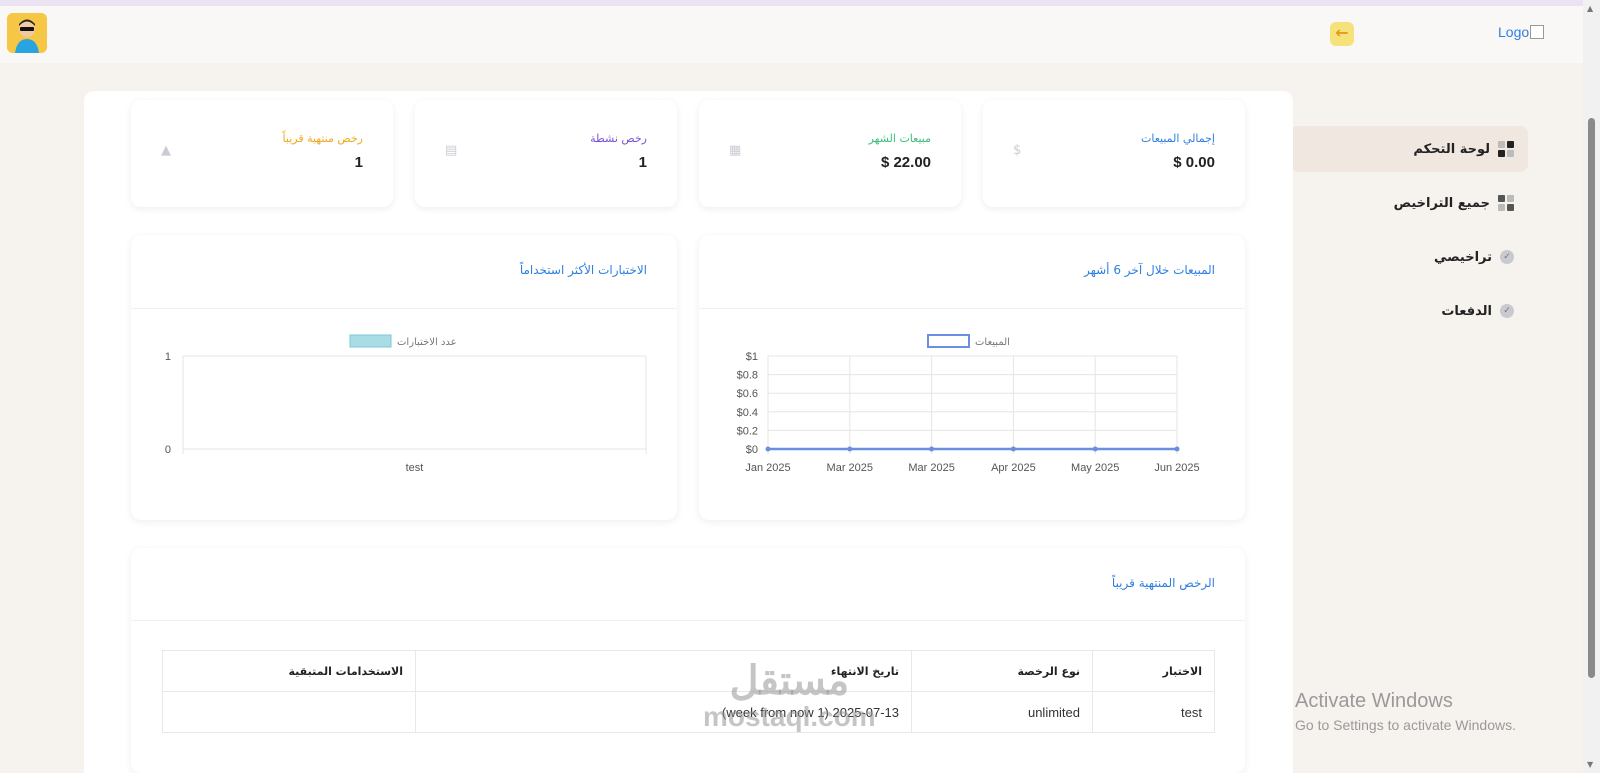 This screenshot has width=1600, height=773. What do you see at coordinates (1409, 149) in the screenshot?
I see `sidebar-item-dashboard: لوحة التحكم` at bounding box center [1409, 149].